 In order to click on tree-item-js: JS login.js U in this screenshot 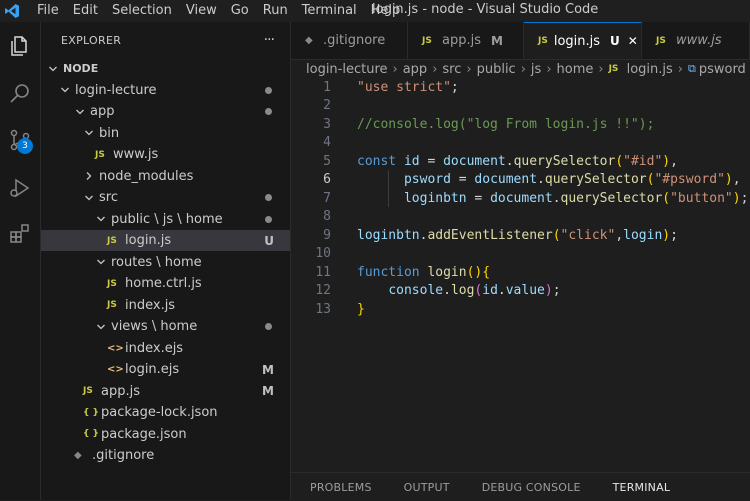, I will do `click(165, 240)`.